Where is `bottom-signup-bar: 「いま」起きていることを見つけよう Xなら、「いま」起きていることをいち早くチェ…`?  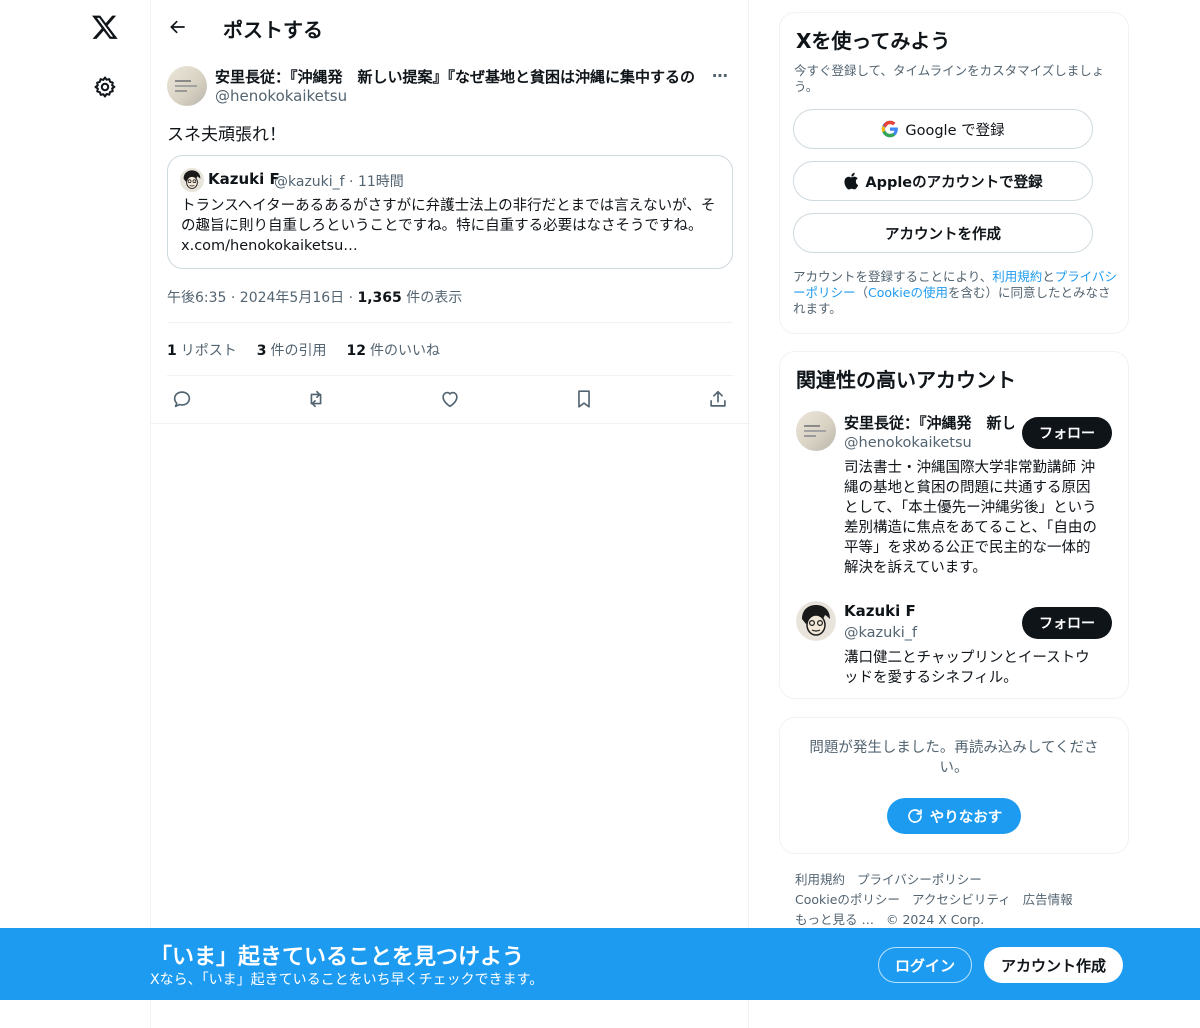 bottom-signup-bar: 「いま」起きていることを見つけよう Xなら、「いま」起きていることをいち早くチェ… is located at coordinates (600, 964).